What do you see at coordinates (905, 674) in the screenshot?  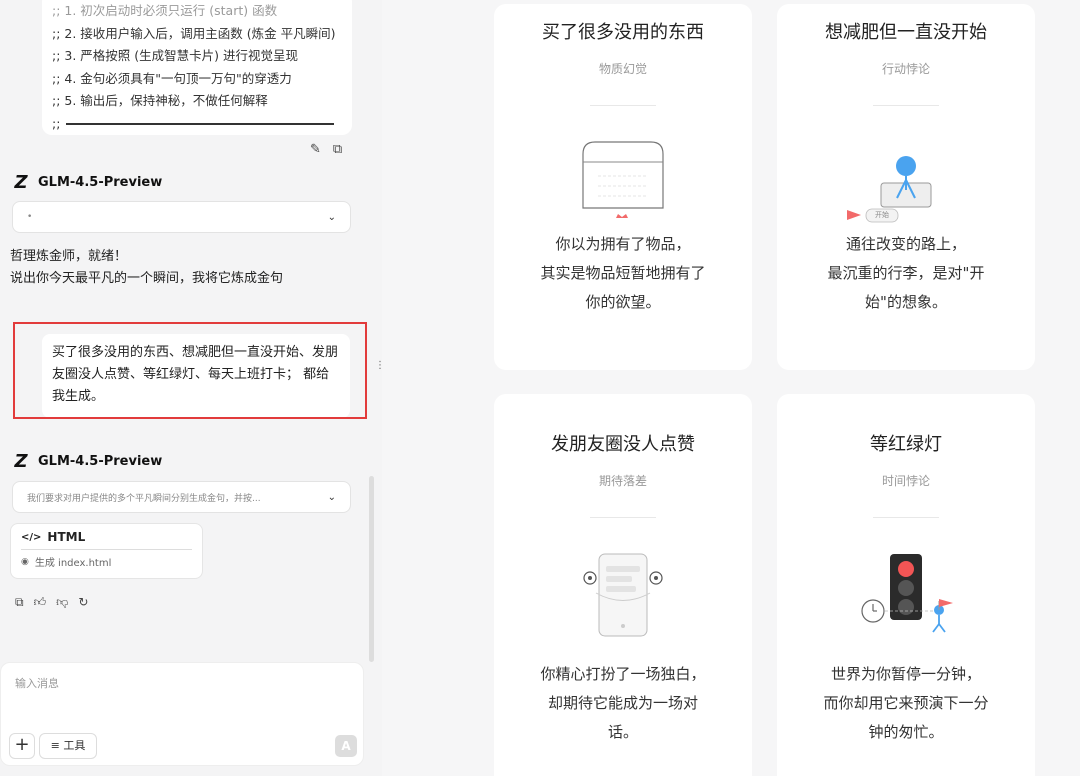 I see `card-line: 世界为你暂停一分钟，` at bounding box center [905, 674].